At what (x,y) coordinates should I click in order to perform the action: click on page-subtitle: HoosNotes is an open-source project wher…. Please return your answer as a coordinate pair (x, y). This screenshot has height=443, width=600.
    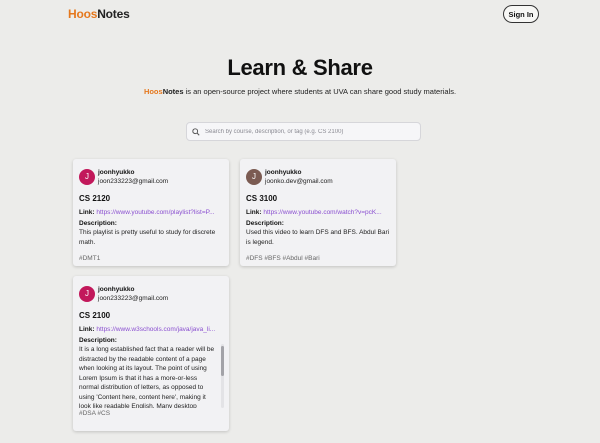
    Looking at the image, I should click on (300, 91).